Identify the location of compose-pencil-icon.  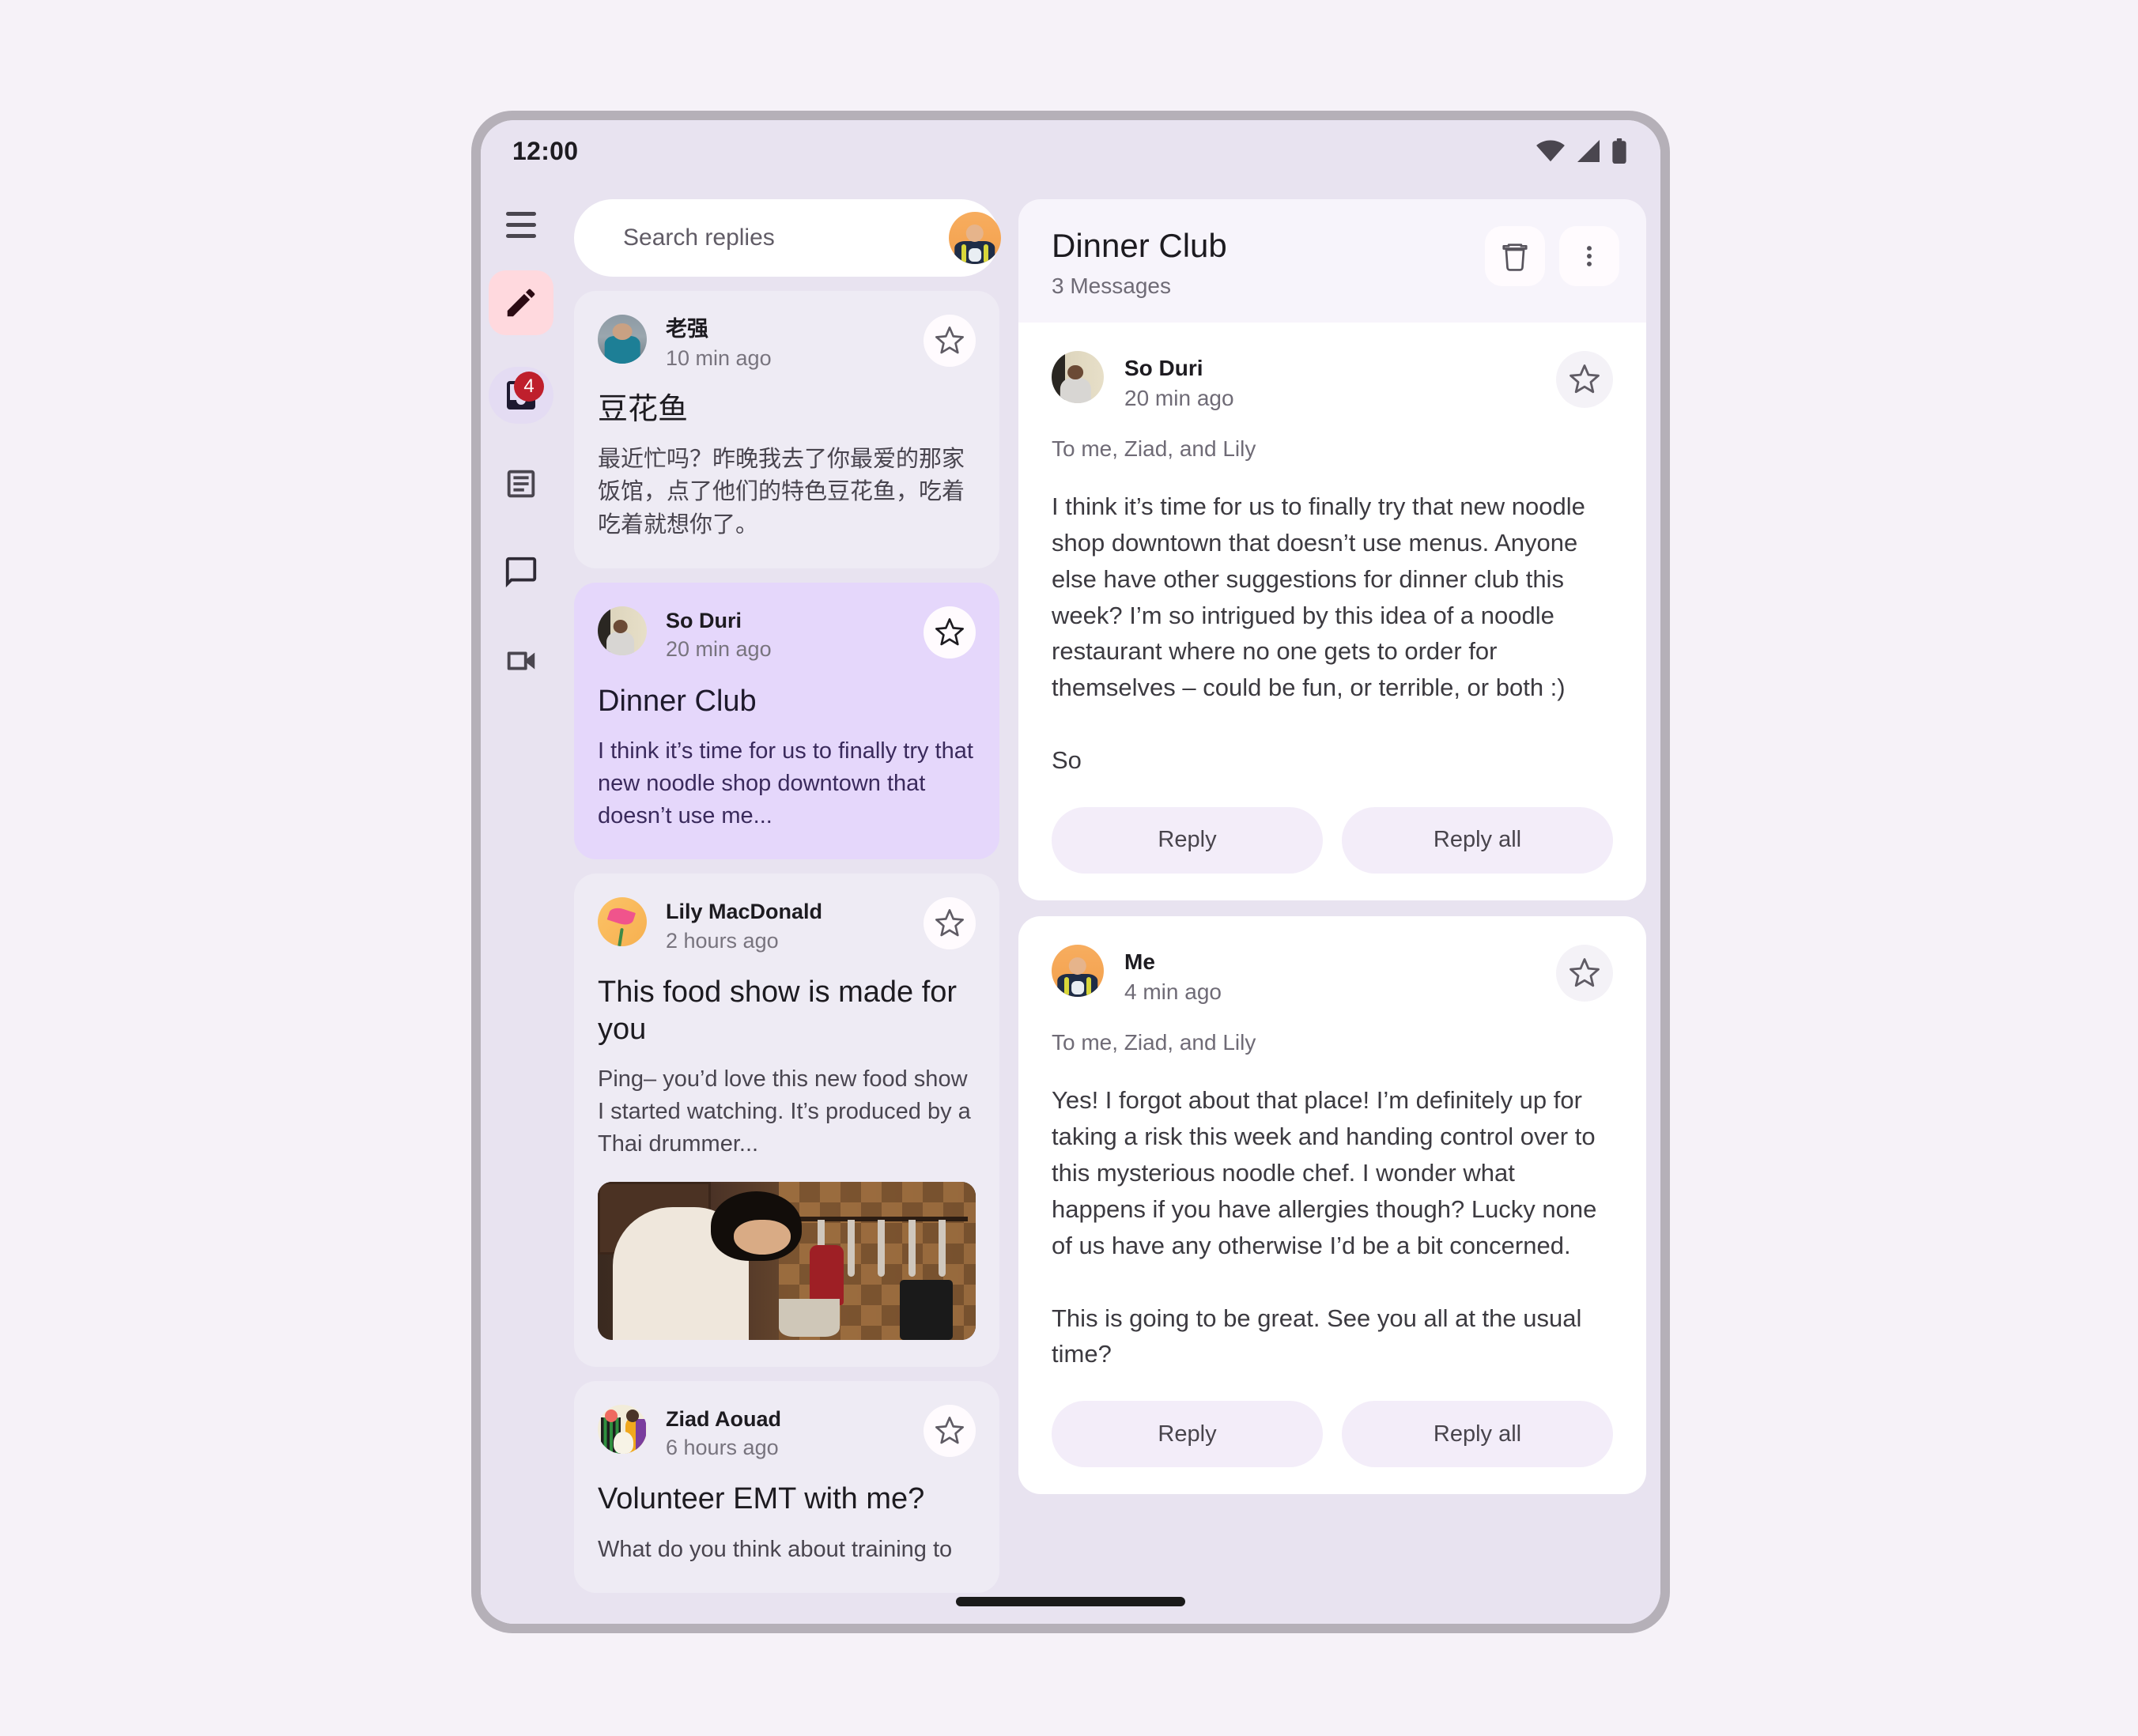
(521, 303).